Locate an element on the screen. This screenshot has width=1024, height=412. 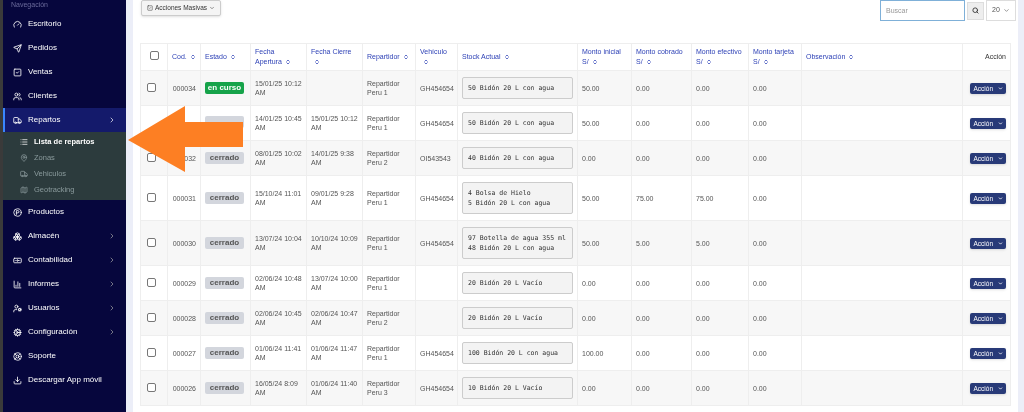
sidebar-item: Descargar App móvil is located at coordinates (64, 380).